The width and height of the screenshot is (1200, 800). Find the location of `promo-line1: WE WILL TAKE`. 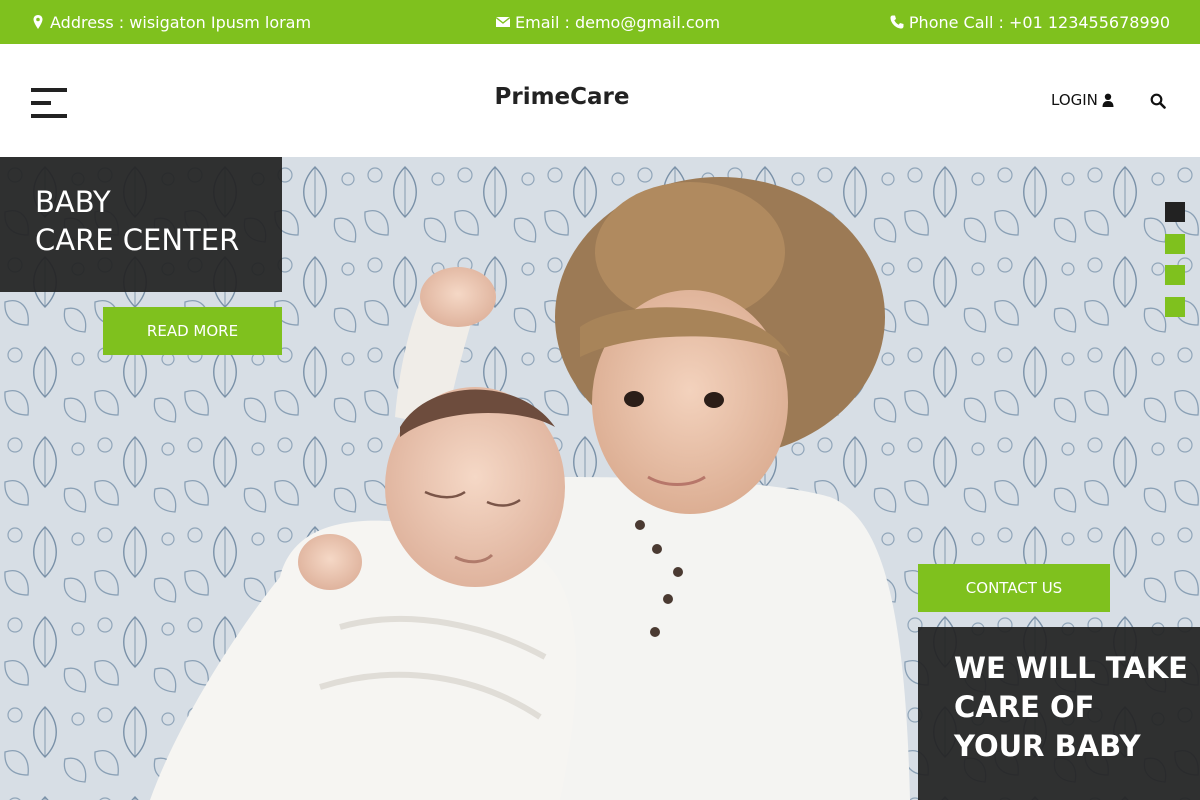

promo-line1: WE WILL TAKE is located at coordinates (1071, 668).